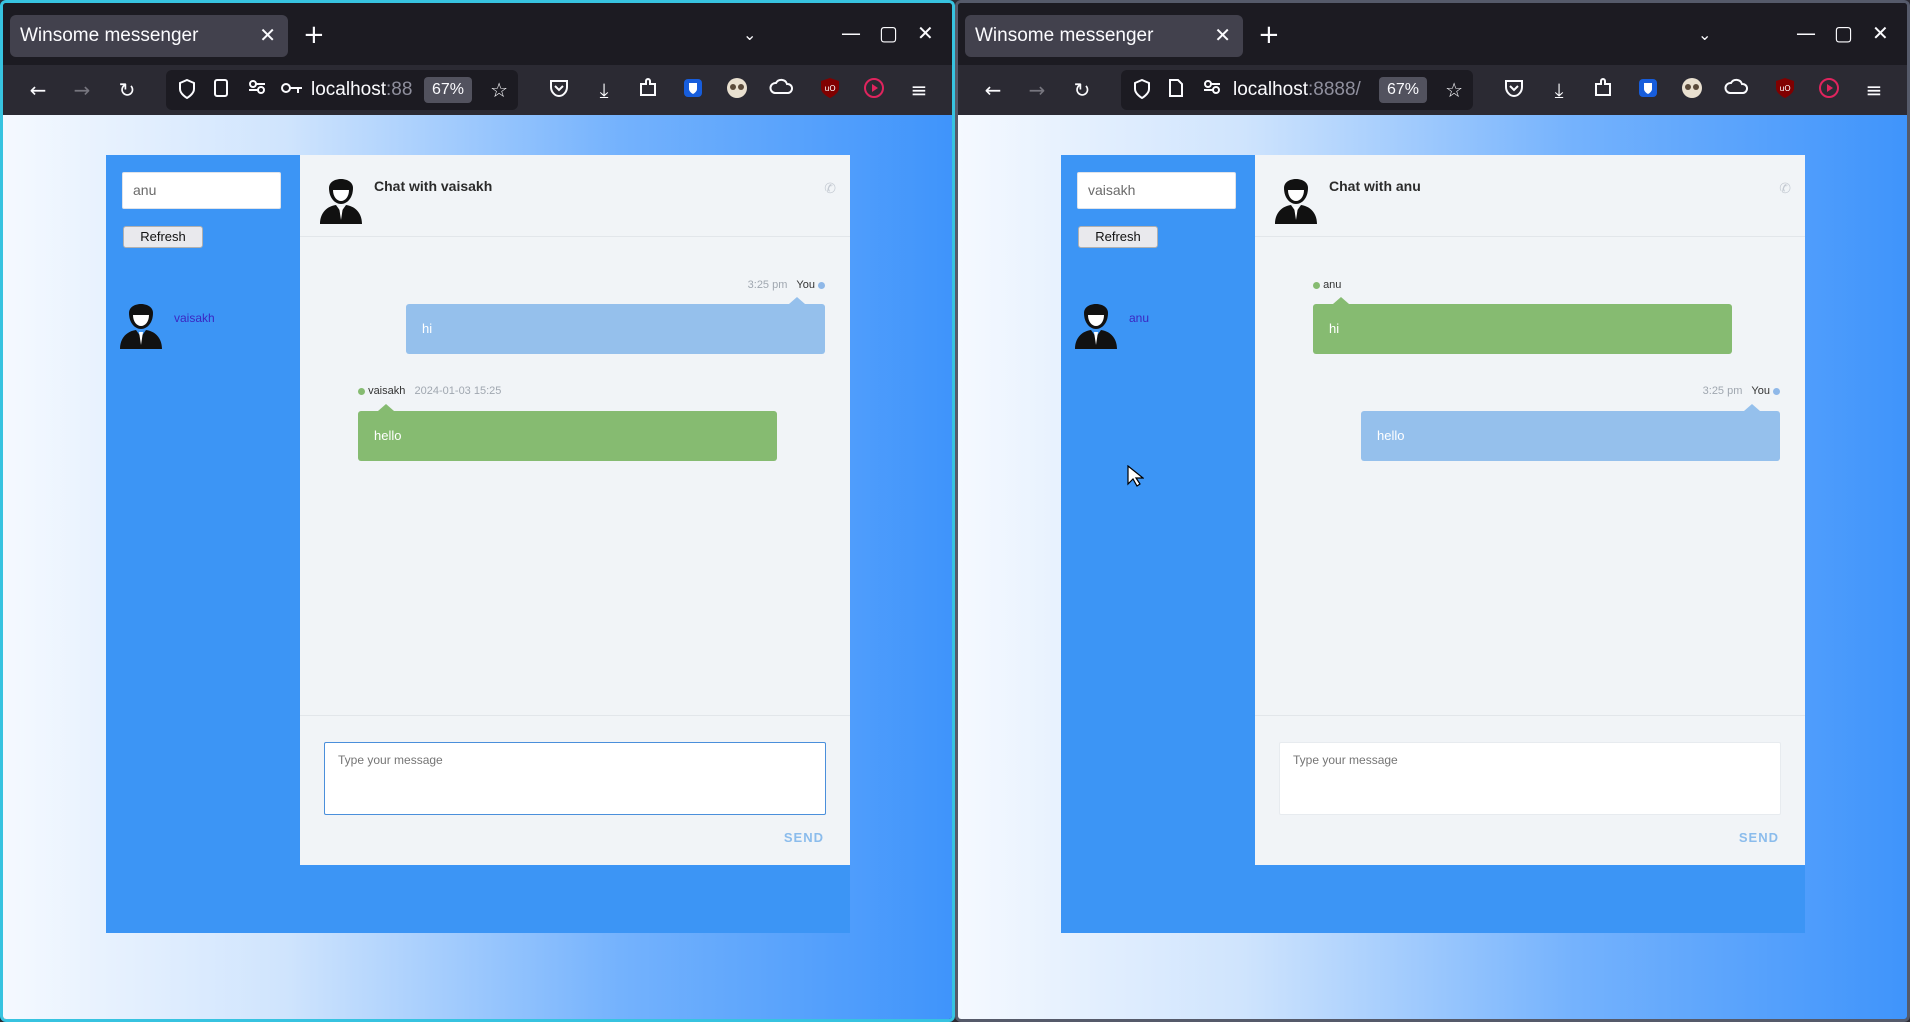 This screenshot has width=1910, height=1022. I want to click on user-search-input: anu, so click(201, 190).